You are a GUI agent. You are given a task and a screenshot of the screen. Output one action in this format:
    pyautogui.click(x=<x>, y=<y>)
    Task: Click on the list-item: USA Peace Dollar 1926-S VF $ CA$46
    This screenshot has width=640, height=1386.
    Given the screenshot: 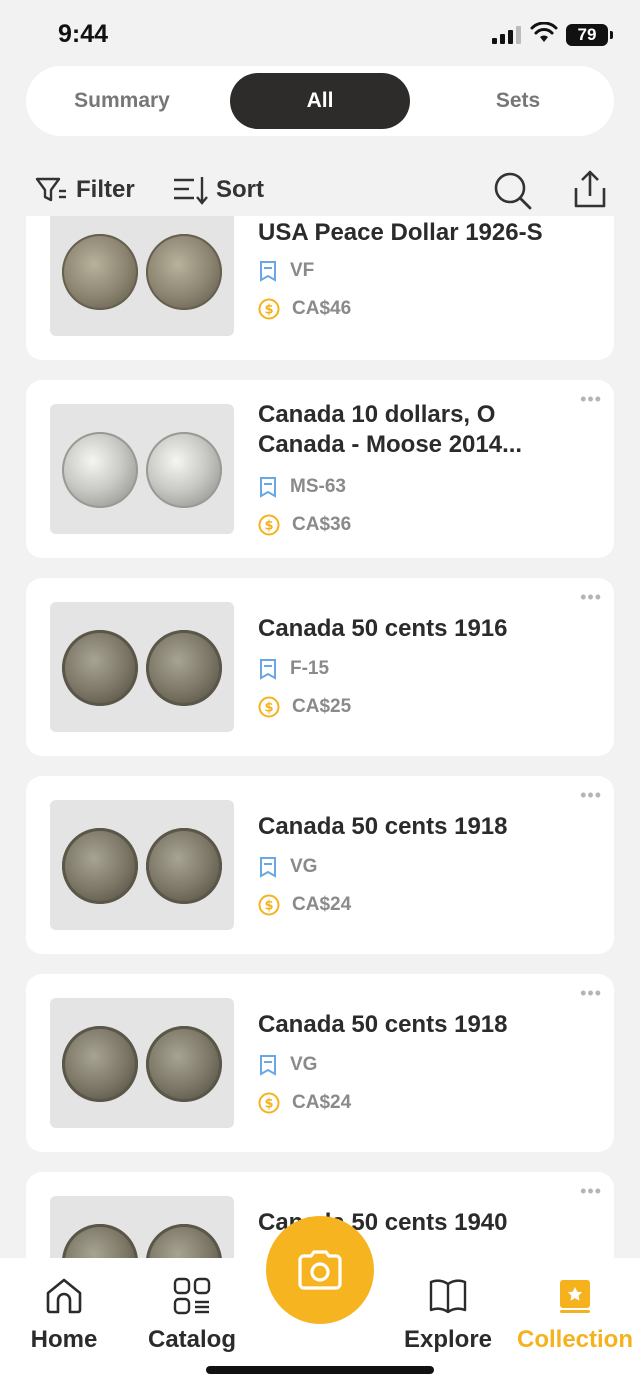 What is the action you would take?
    pyautogui.click(x=320, y=288)
    